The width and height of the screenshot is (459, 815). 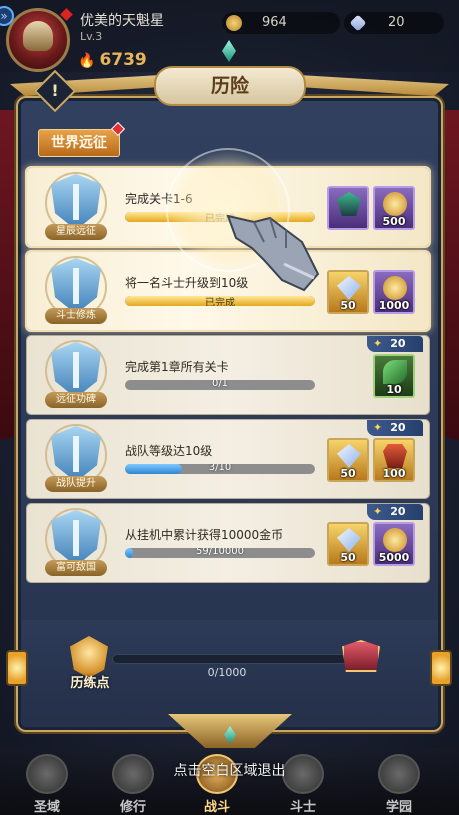 I want to click on quest-progress-text: 已完成, so click(x=220, y=302).